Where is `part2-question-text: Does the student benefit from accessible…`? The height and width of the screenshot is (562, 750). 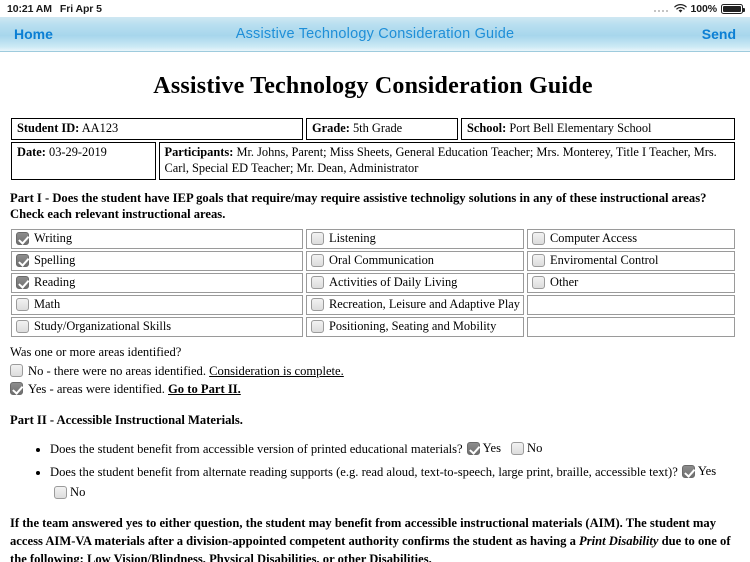 part2-question-text: Does the student benefit from accessible… is located at coordinates (256, 448).